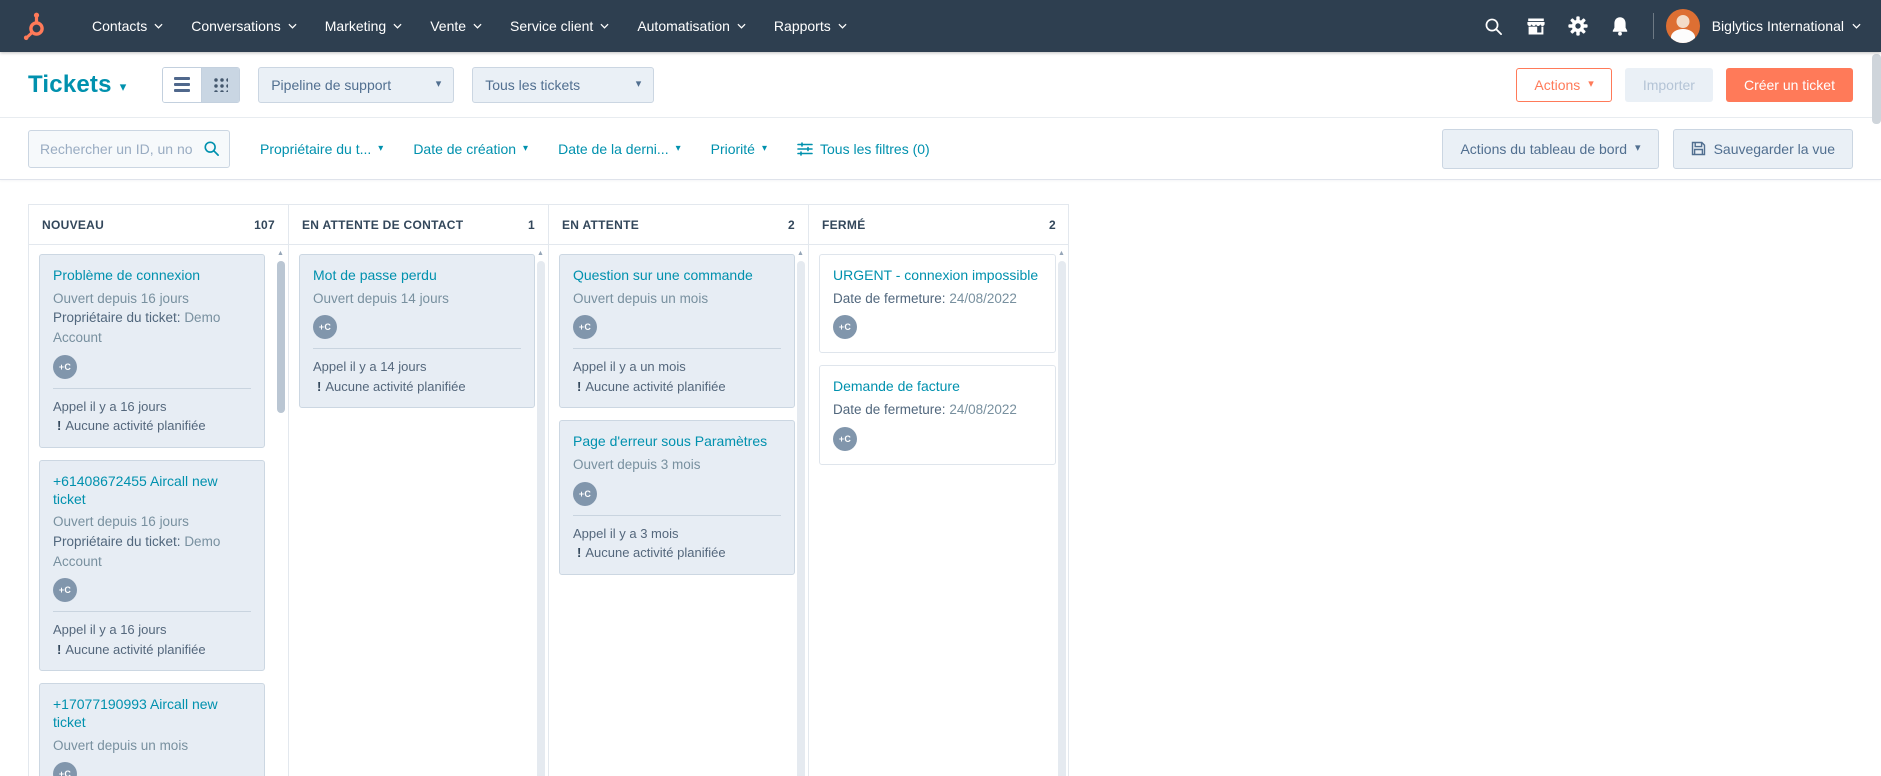 The height and width of the screenshot is (776, 1881). Describe the element at coordinates (559, 26) in the screenshot. I see `nav-item-service-client: Service client` at that location.